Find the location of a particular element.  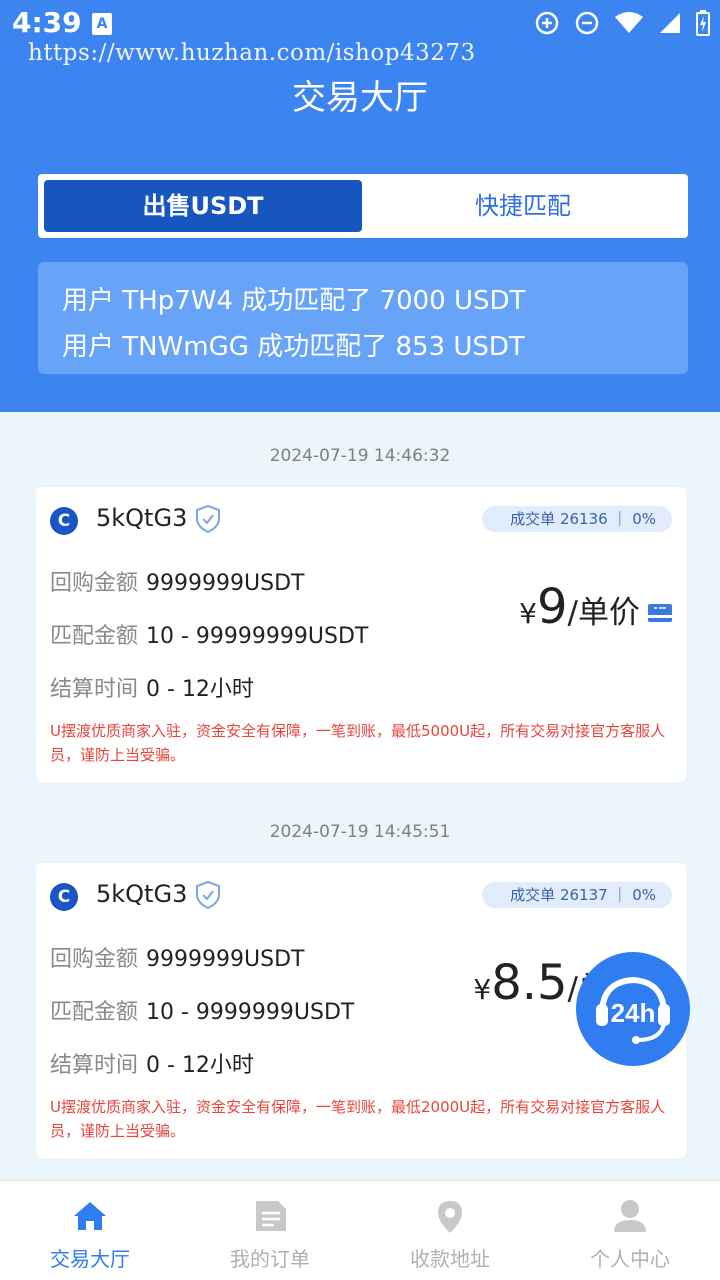

document-icon is located at coordinates (271, 1216).